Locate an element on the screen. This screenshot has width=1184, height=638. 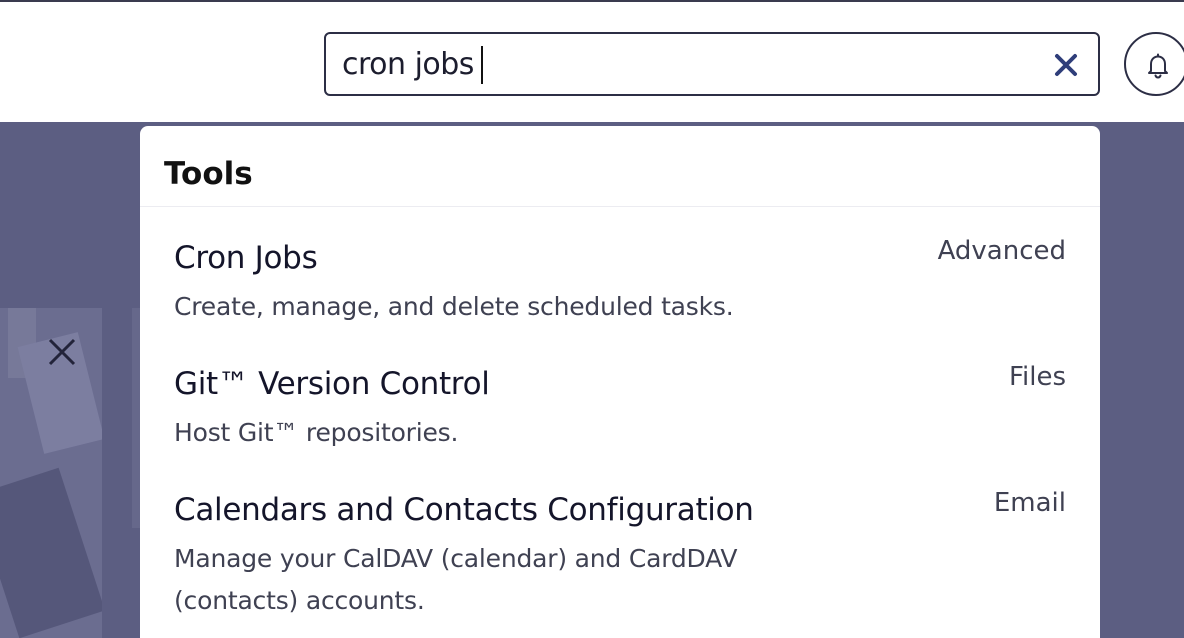
result-category: Files is located at coordinates (1037, 377).